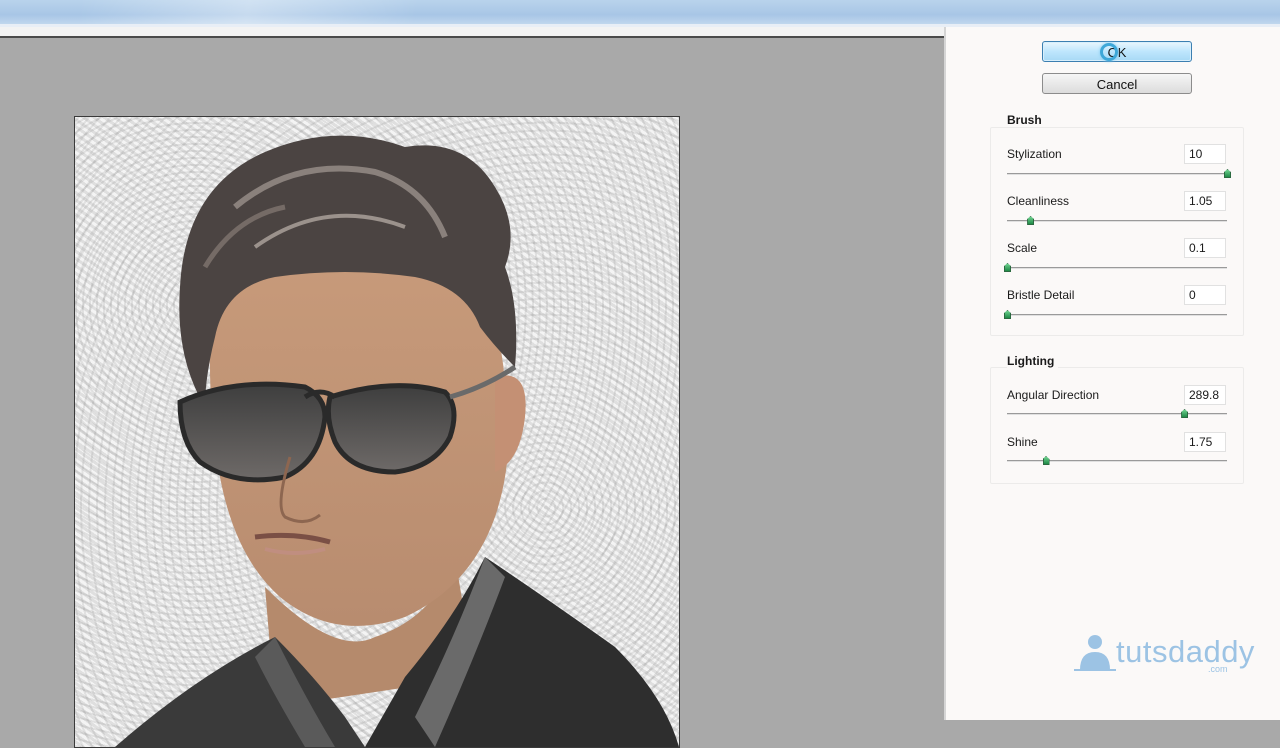  Describe the element at coordinates (1109, 52) in the screenshot. I see `busy-cursor-icon` at that location.